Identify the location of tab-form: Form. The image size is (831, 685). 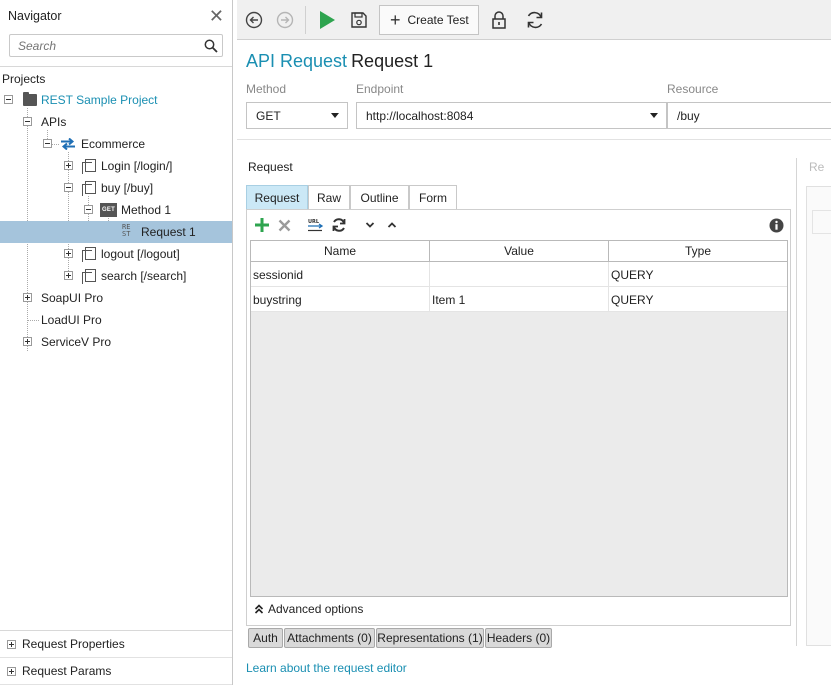
(433, 197).